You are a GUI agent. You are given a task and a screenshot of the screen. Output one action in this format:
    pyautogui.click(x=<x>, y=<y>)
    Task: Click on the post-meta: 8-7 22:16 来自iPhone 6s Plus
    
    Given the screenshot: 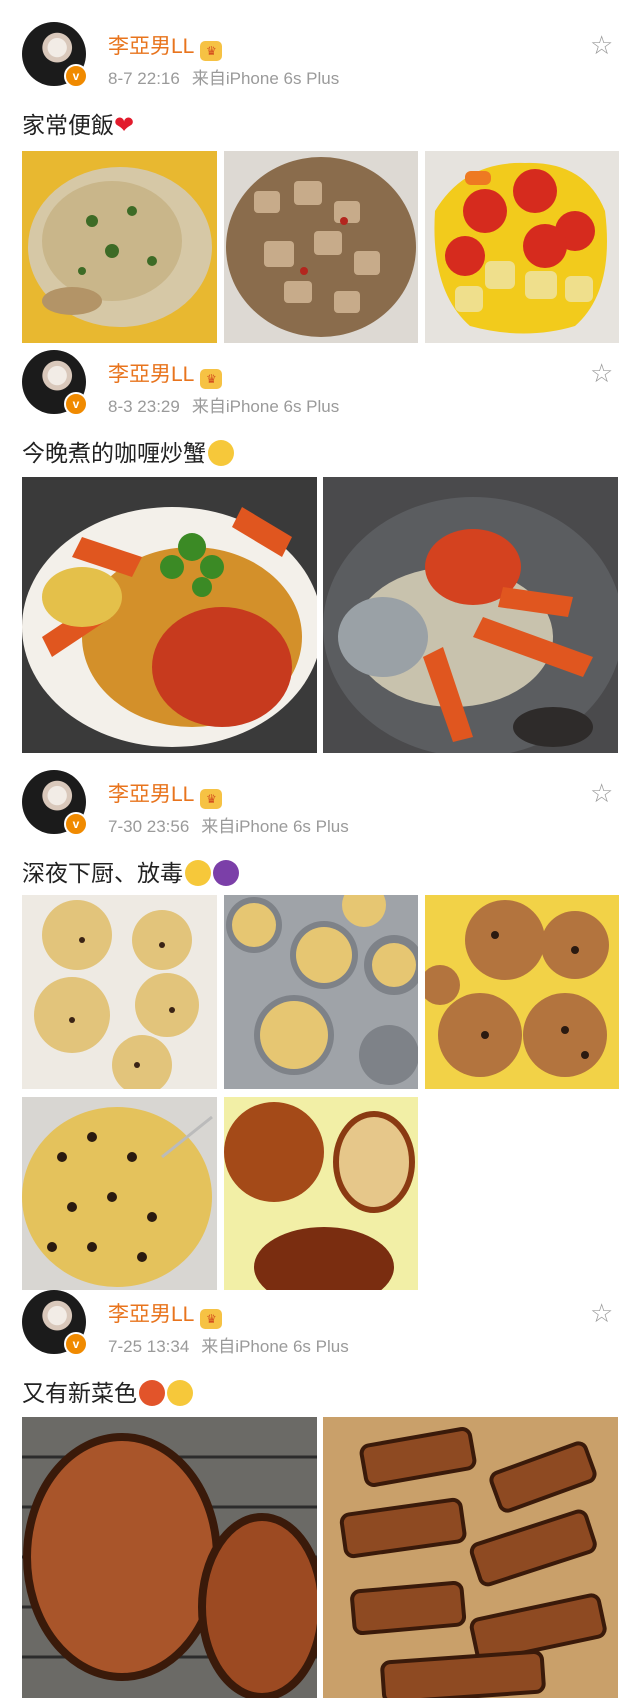 What is the action you would take?
    pyautogui.click(x=223, y=76)
    